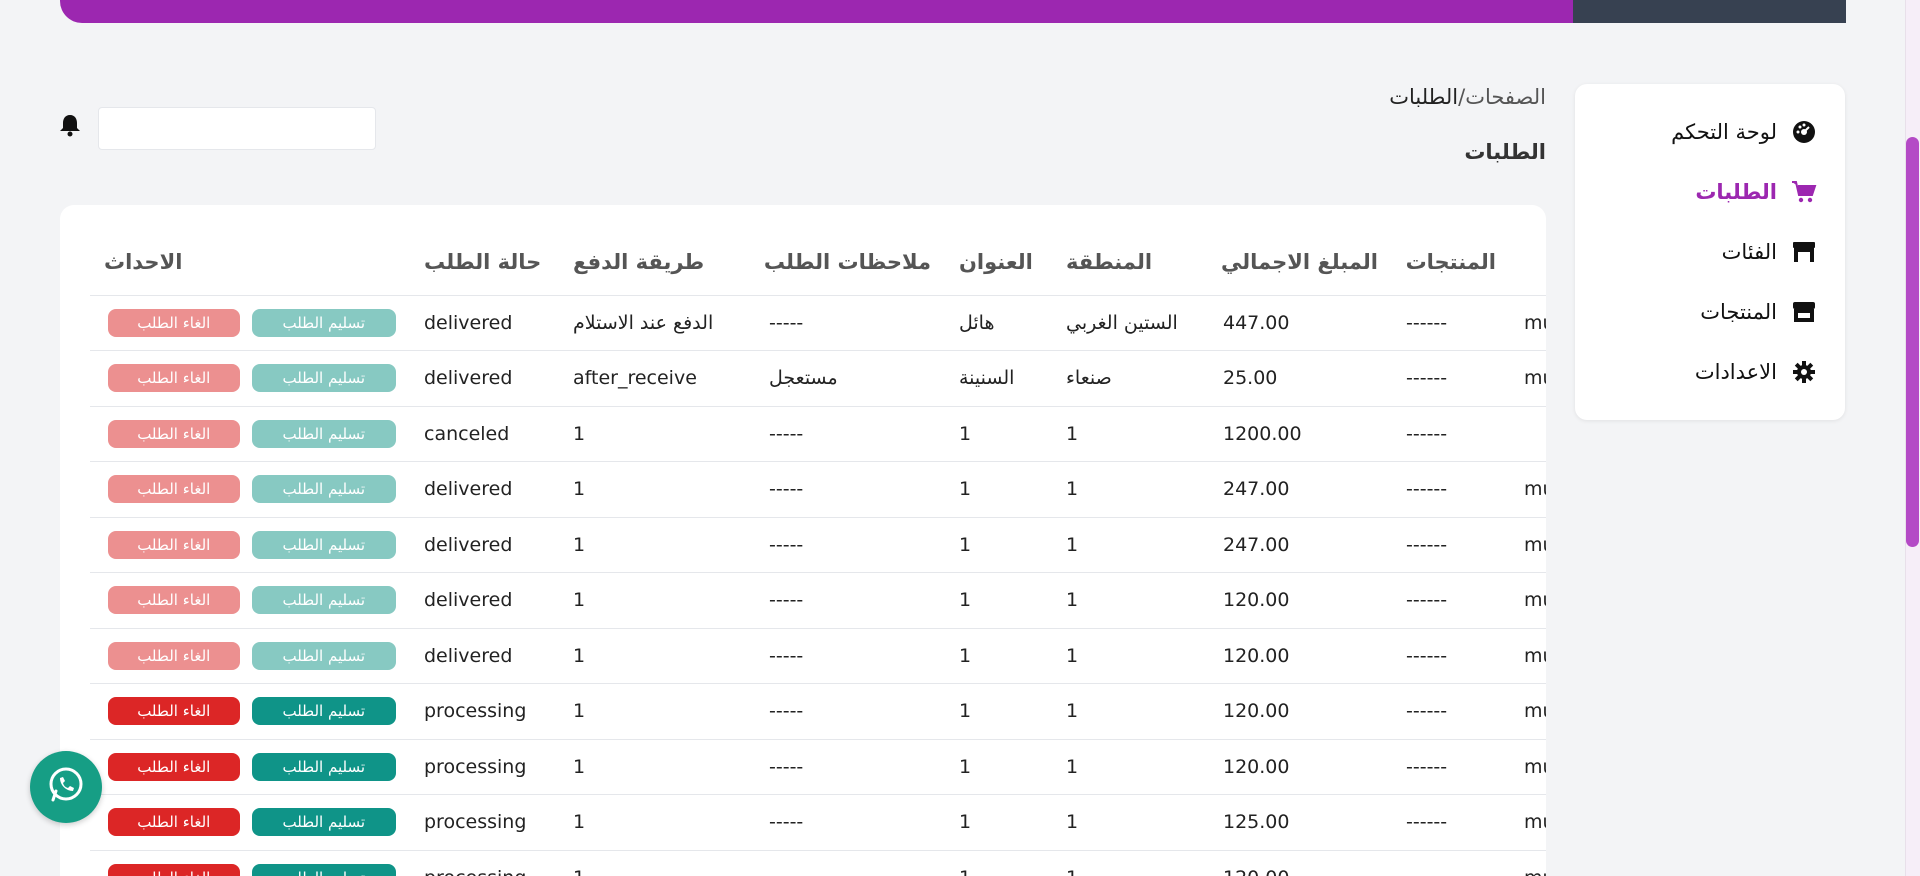  What do you see at coordinates (850, 263) in the screenshot?
I see `column-header-notes: ملاحظات الطلب` at bounding box center [850, 263].